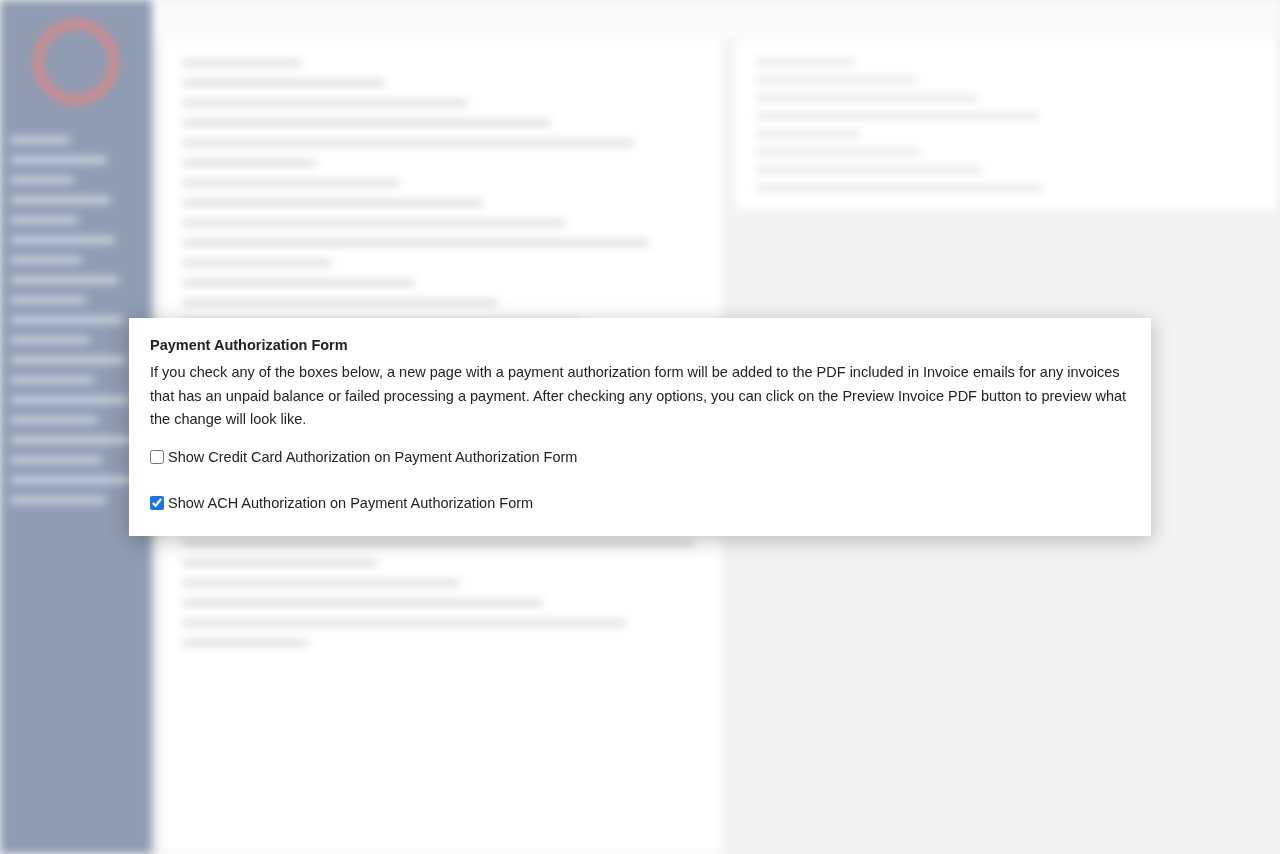 The height and width of the screenshot is (854, 1280). What do you see at coordinates (351, 502) in the screenshot?
I see `option-label: Show ACH Authorization on Payment Authorization Form` at bounding box center [351, 502].